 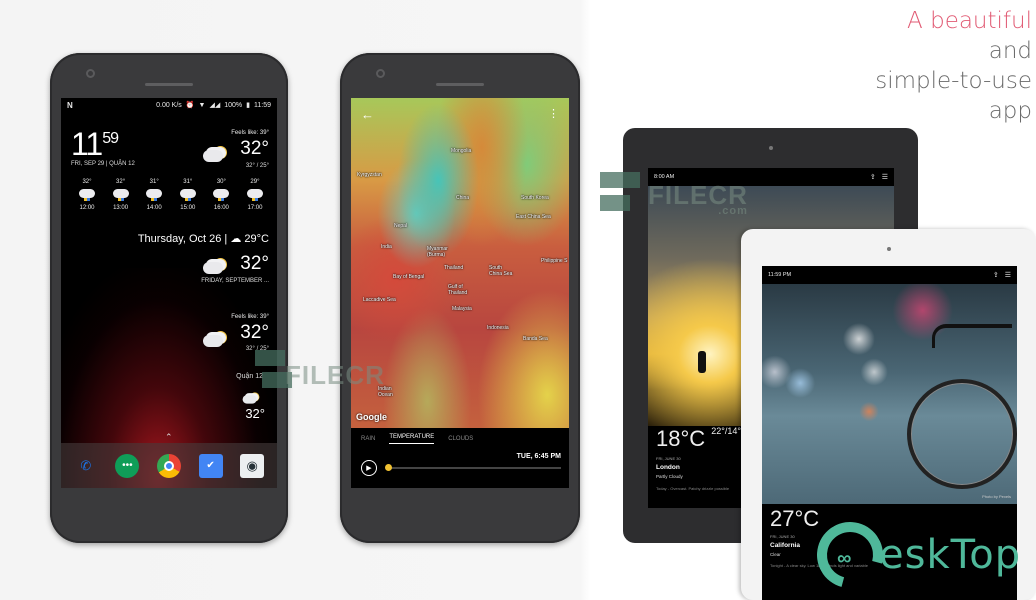 I want to click on layer-tabs: RAIN TEMPERATURE CLOUDS, so click(x=460, y=439).